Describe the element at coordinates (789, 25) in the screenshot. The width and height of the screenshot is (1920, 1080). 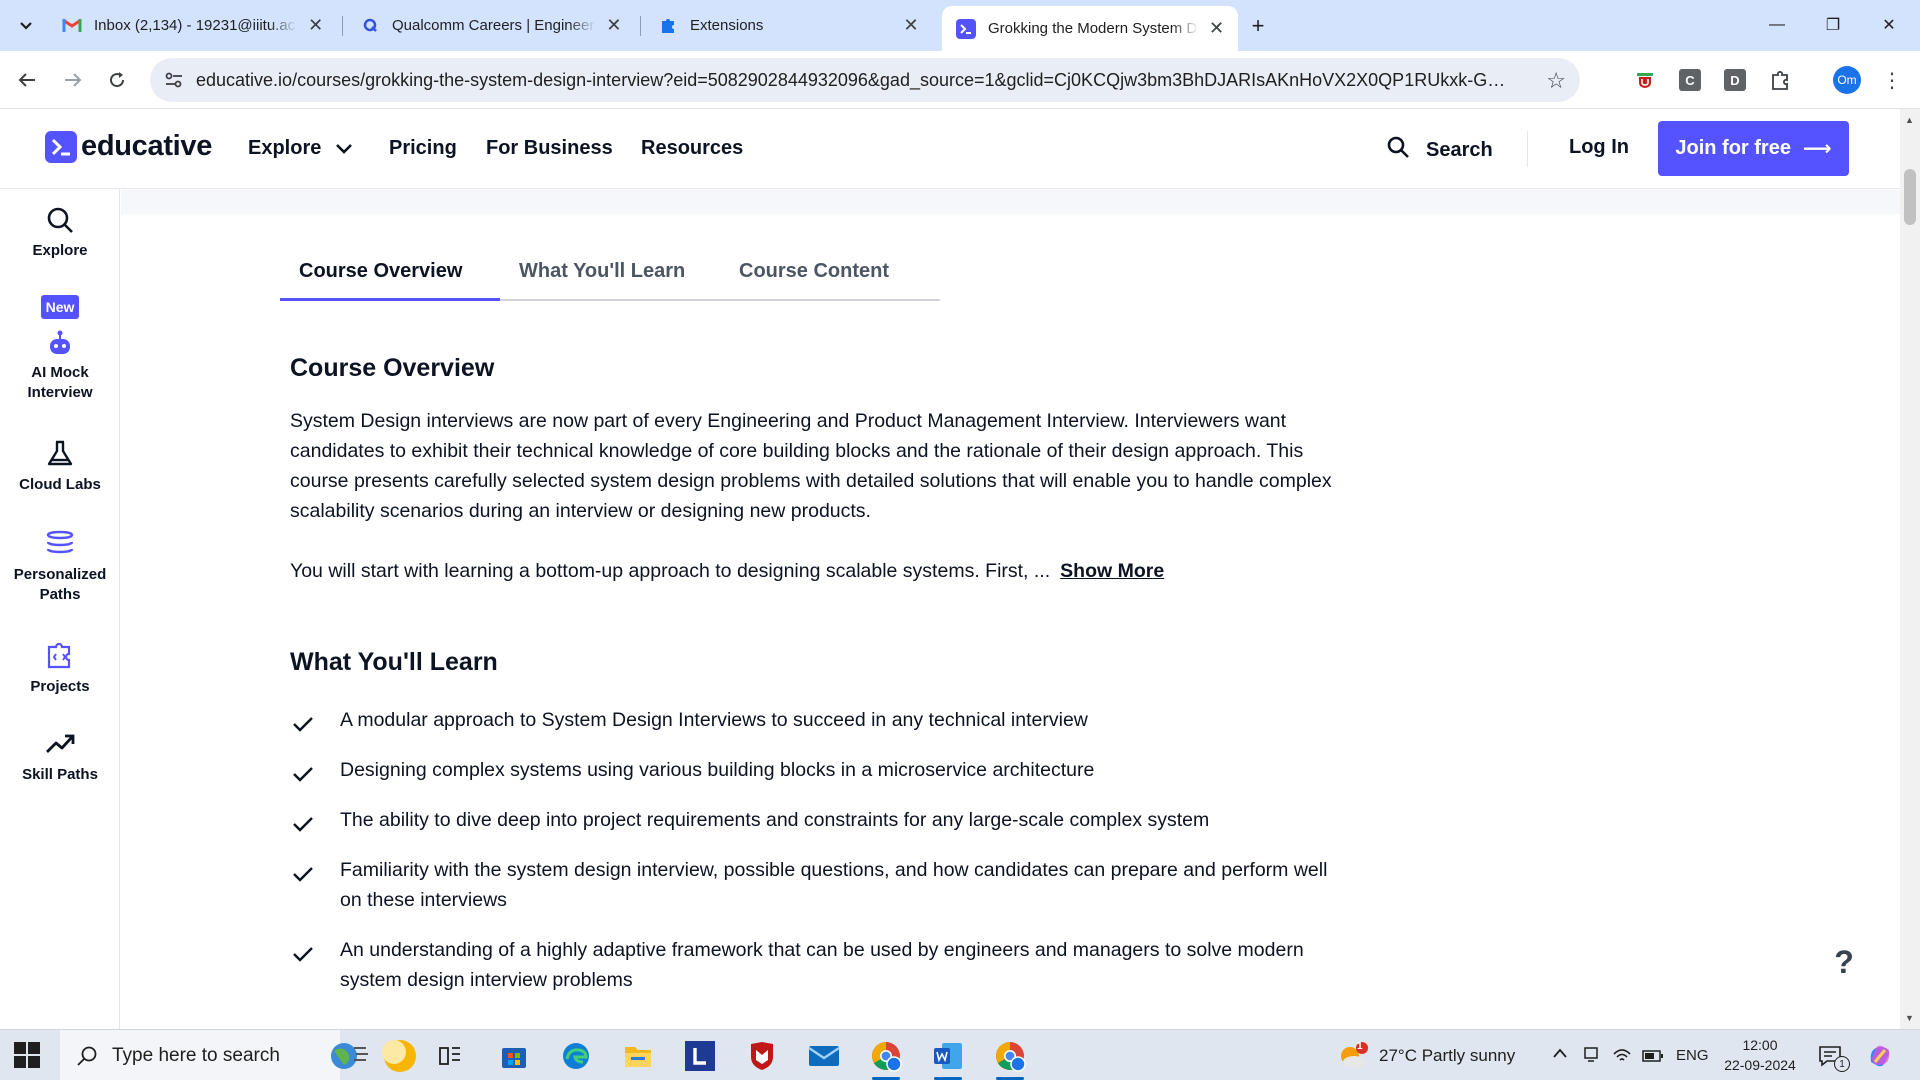
I see `tab-extensions: Extensions ✕` at that location.